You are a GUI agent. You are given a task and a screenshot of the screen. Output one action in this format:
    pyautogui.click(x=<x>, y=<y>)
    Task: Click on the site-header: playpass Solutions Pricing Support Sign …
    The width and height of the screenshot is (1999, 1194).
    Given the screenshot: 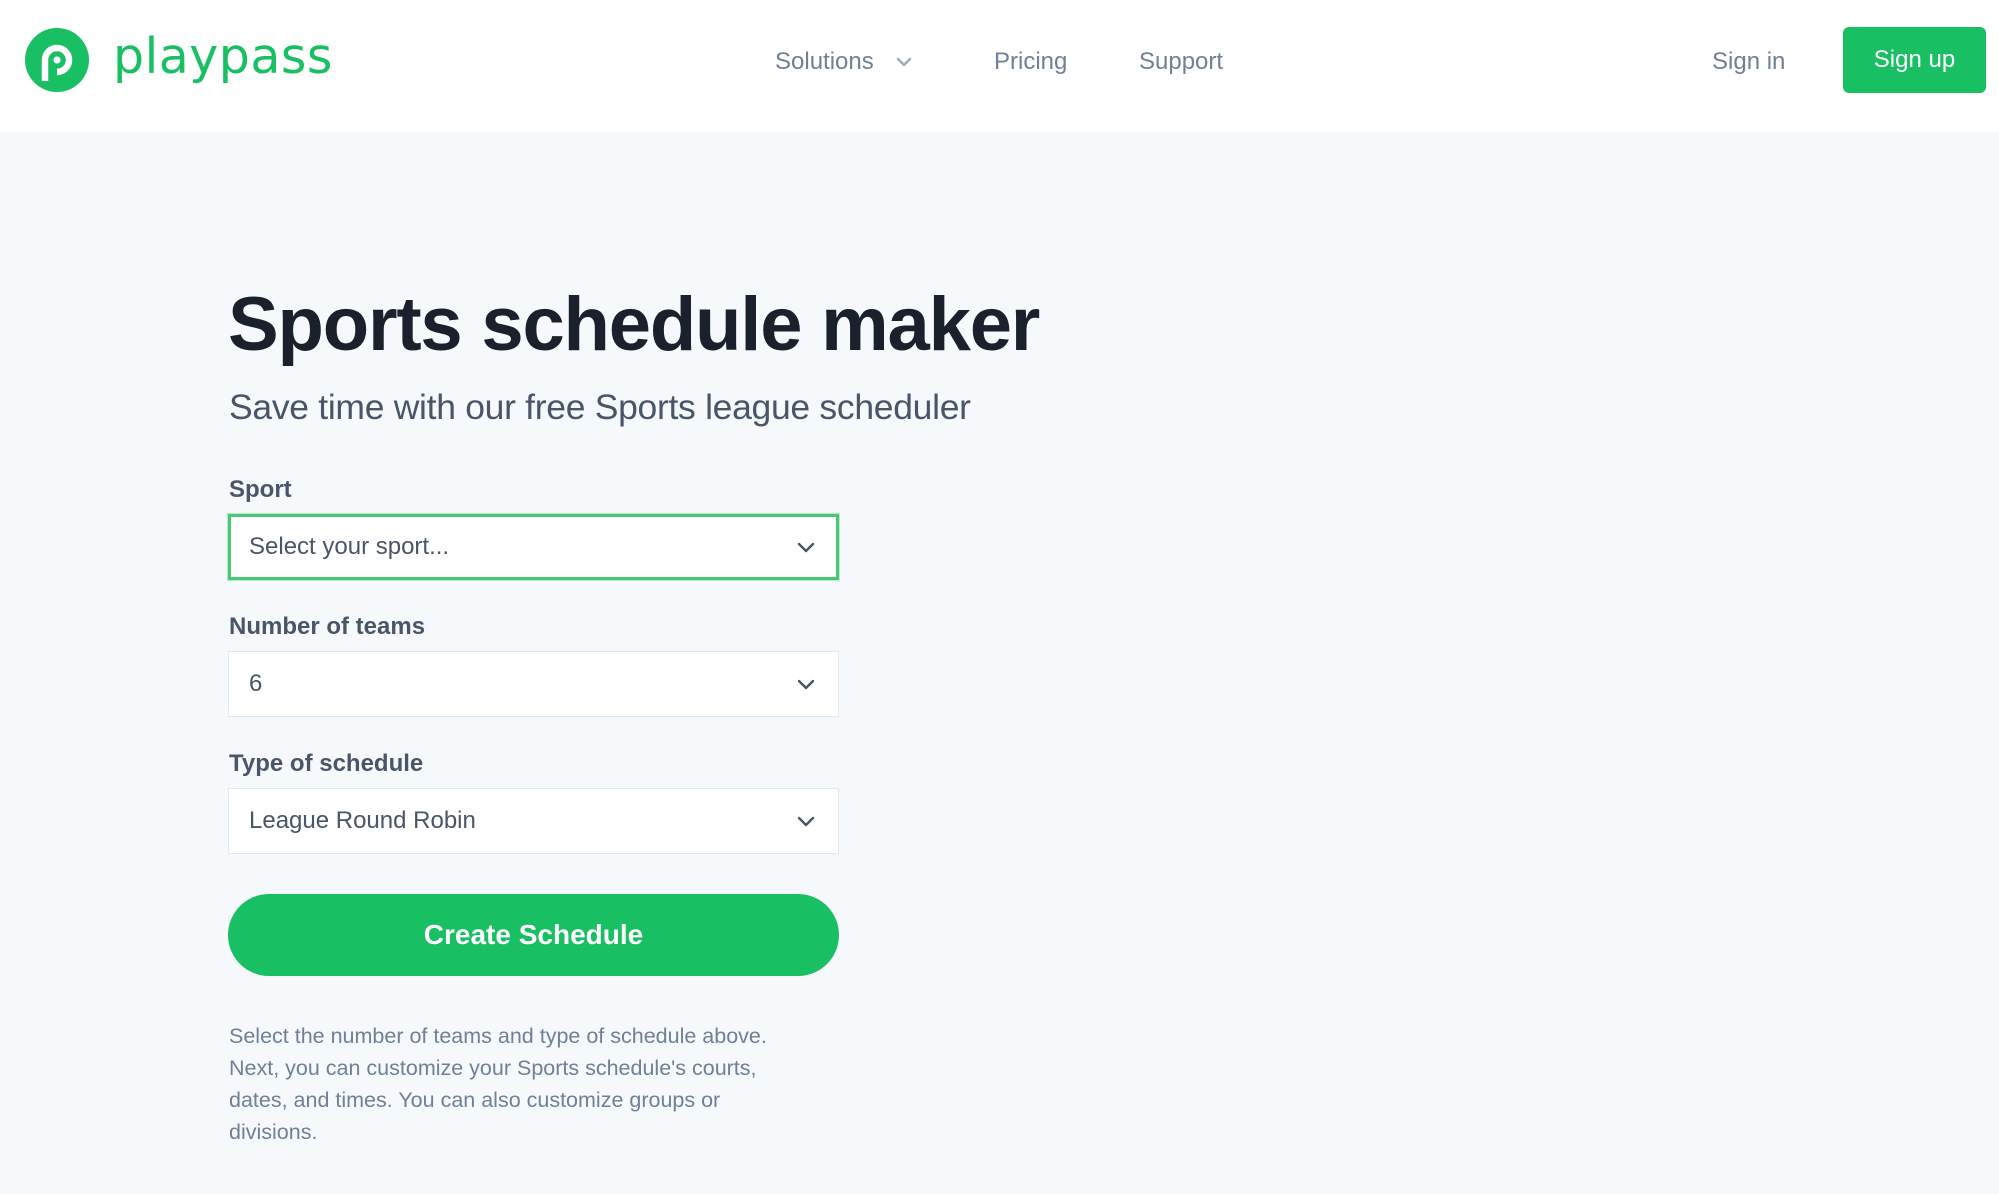 What is the action you would take?
    pyautogui.click(x=999, y=66)
    